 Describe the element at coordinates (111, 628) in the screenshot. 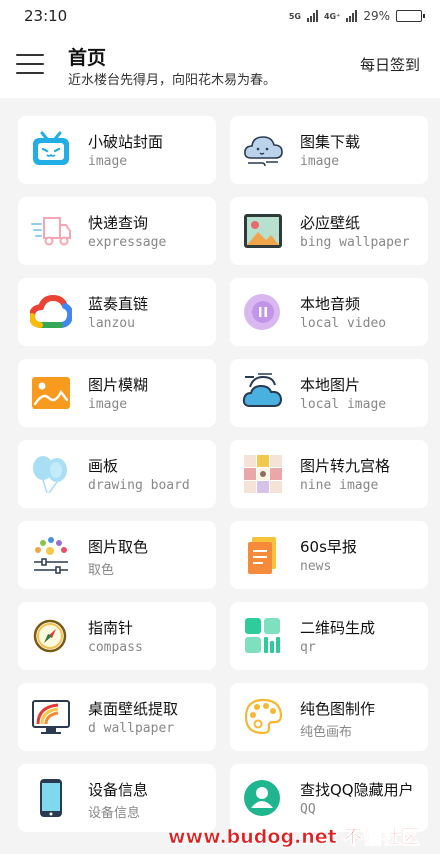

I see `tool-name: 指南针` at that location.